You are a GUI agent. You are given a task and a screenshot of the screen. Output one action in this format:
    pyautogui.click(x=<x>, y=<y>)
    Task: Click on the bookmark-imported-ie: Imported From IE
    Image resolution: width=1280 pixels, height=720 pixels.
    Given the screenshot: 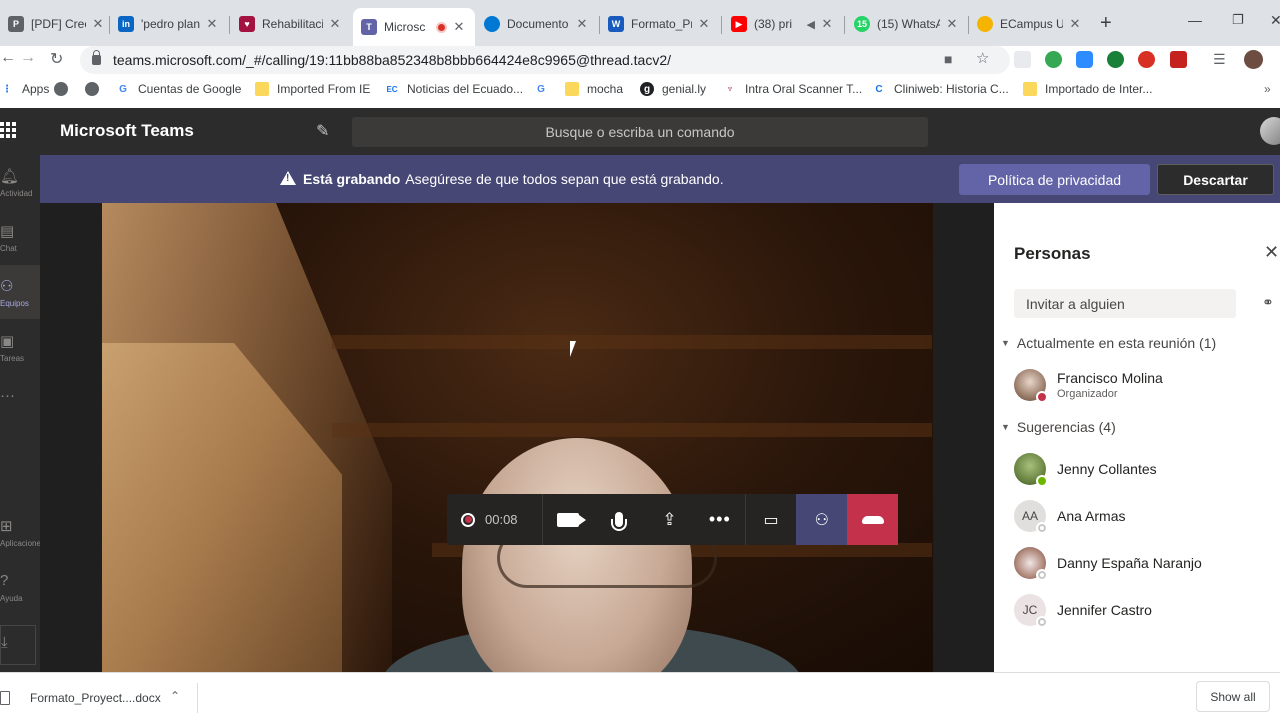 What is the action you would take?
    pyautogui.click(x=312, y=89)
    